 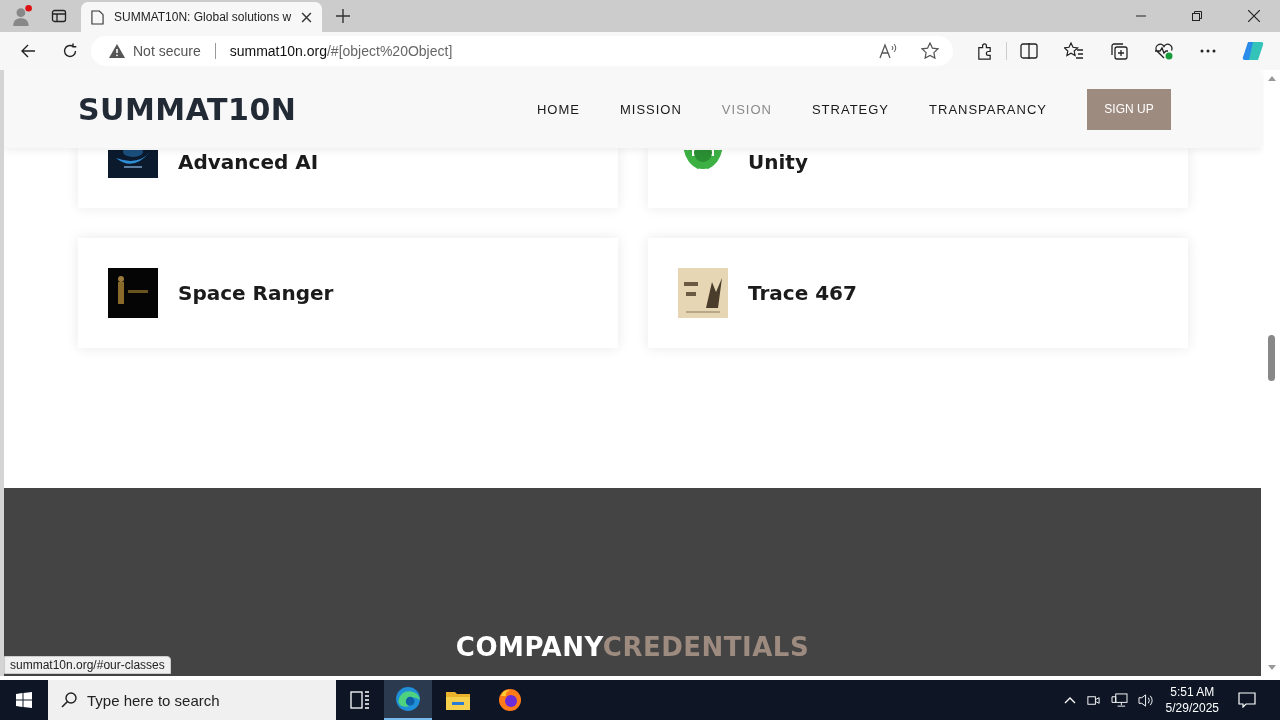 What do you see at coordinates (117, 51) in the screenshot?
I see `warning-icon` at bounding box center [117, 51].